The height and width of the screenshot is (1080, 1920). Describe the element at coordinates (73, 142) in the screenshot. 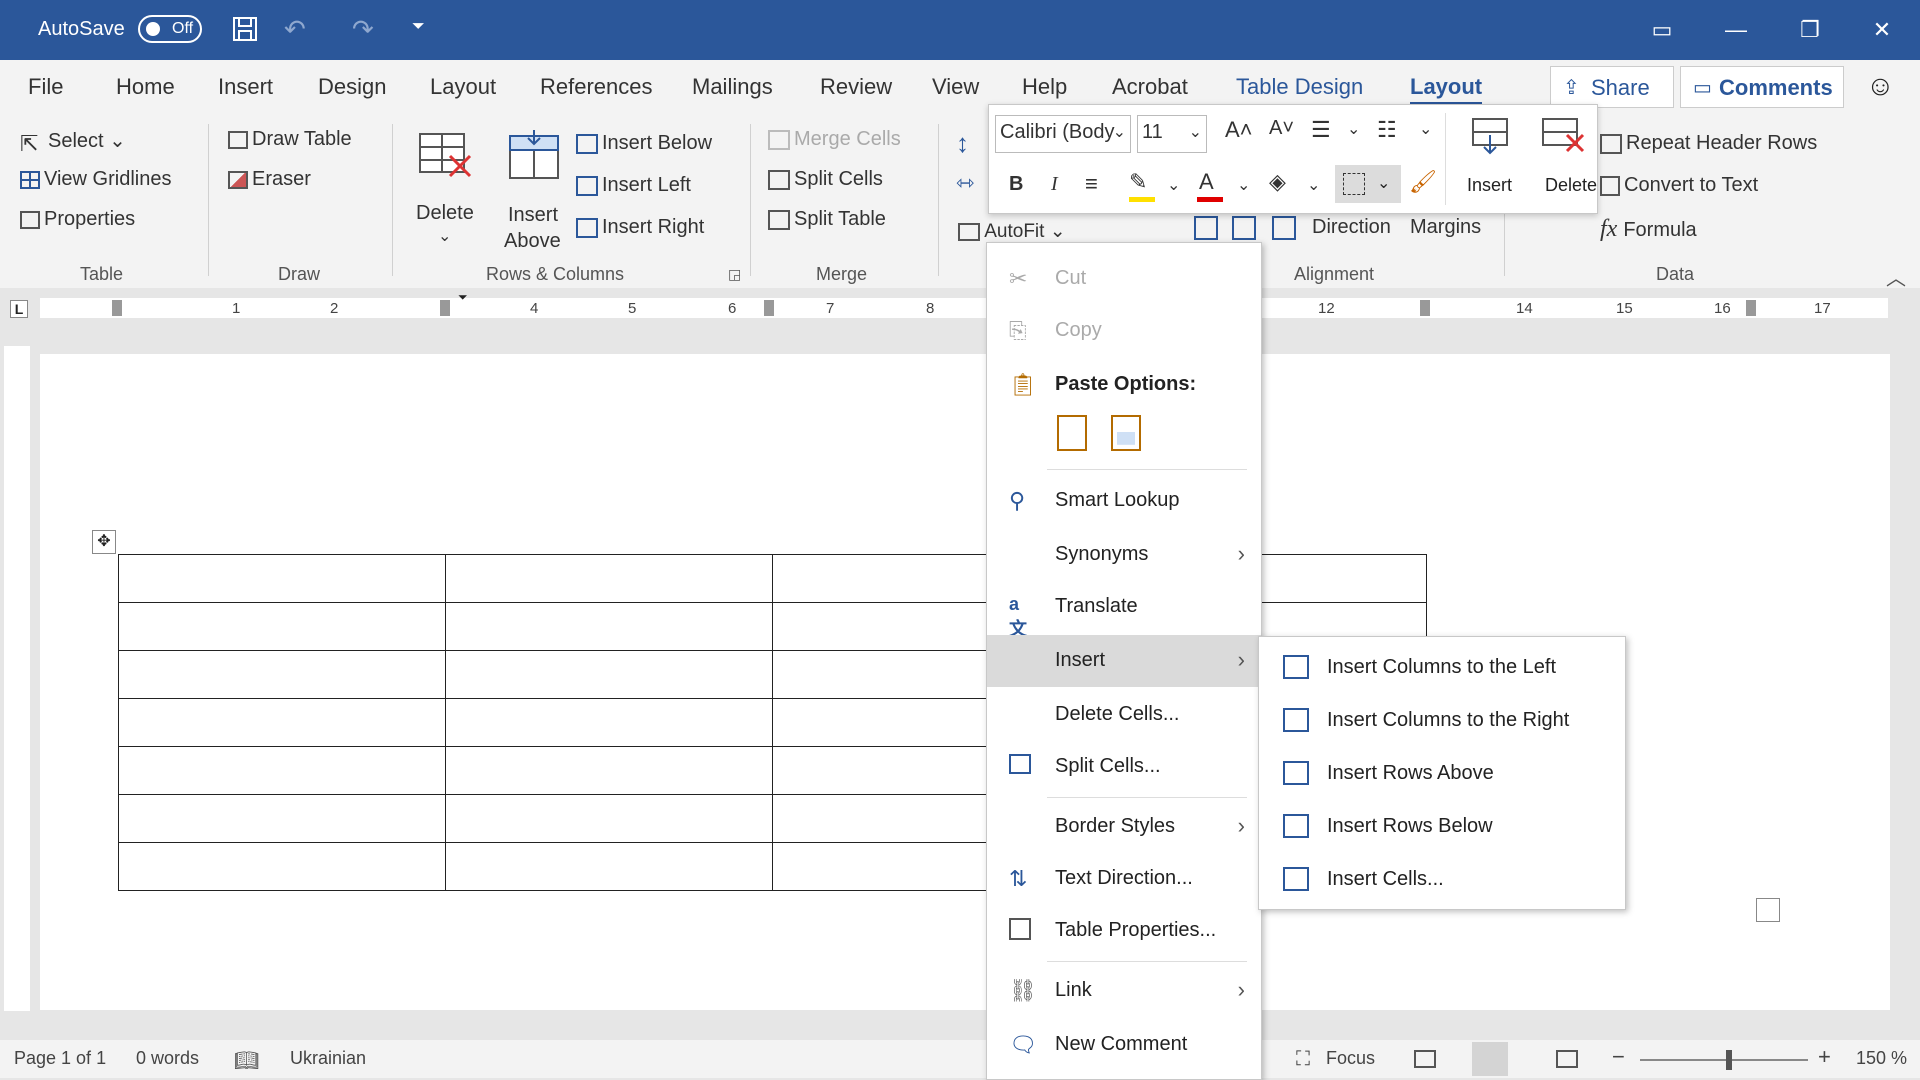

I see `select-button: ⇱ Select ⌄` at that location.